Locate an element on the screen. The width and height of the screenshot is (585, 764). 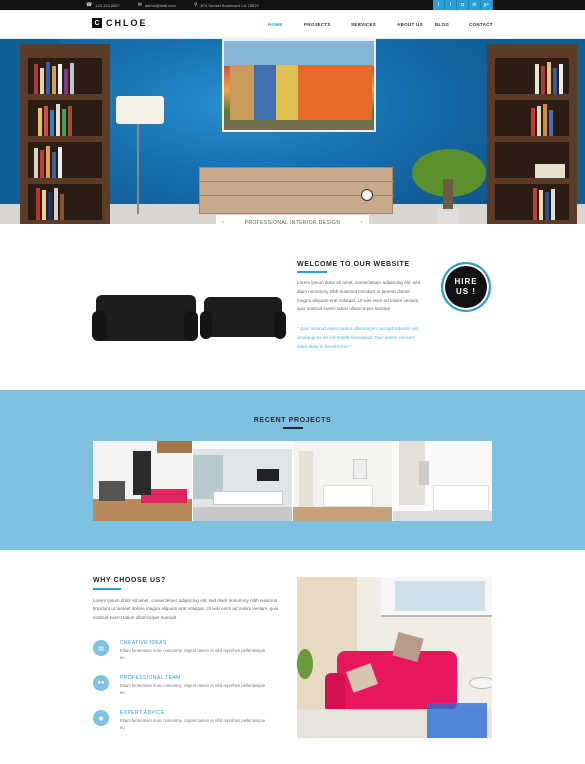
logo-mark: C is located at coordinates (97, 23).